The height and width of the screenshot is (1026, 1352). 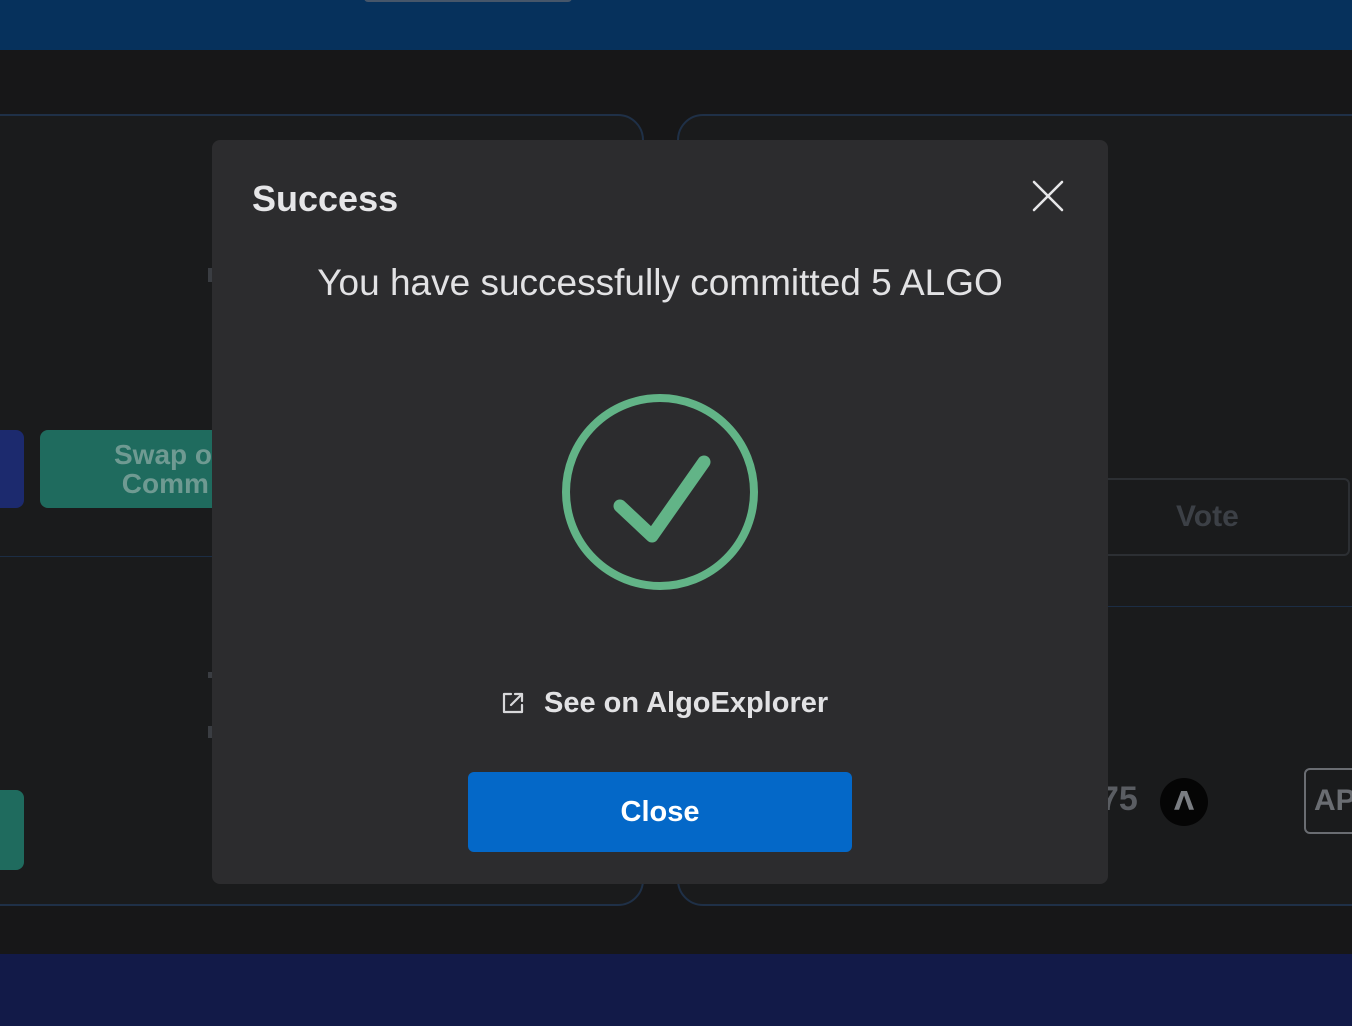 What do you see at coordinates (513, 703) in the screenshot?
I see `external-link-icon` at bounding box center [513, 703].